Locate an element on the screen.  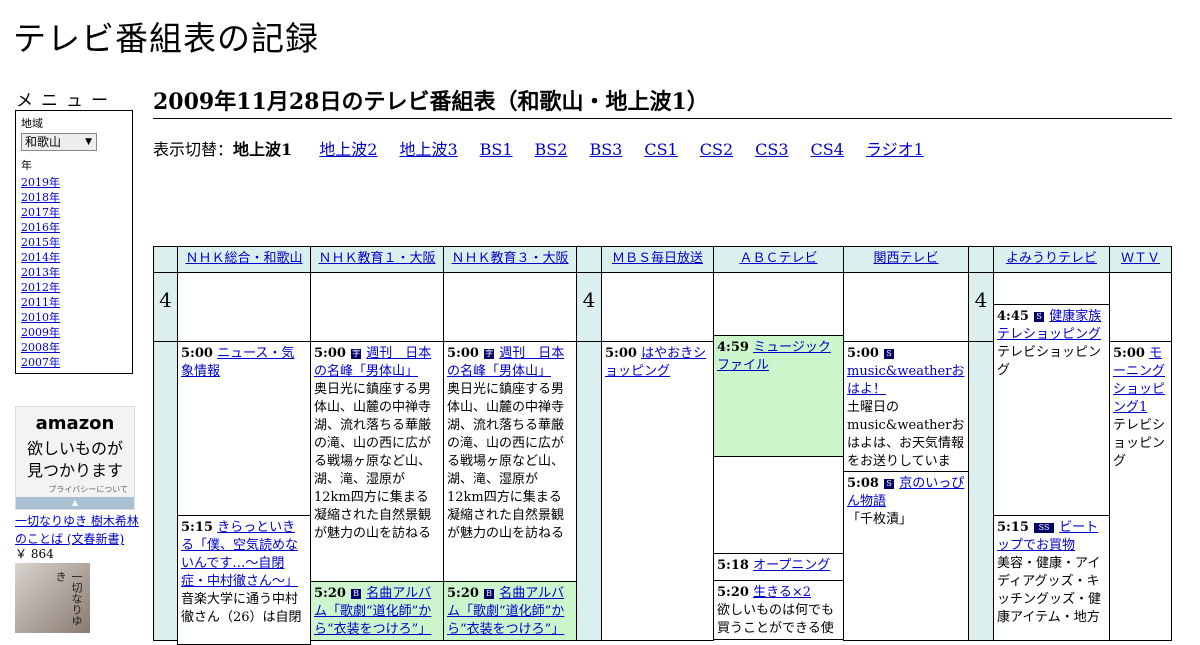
program-title-link: オープニング is located at coordinates (791, 565).